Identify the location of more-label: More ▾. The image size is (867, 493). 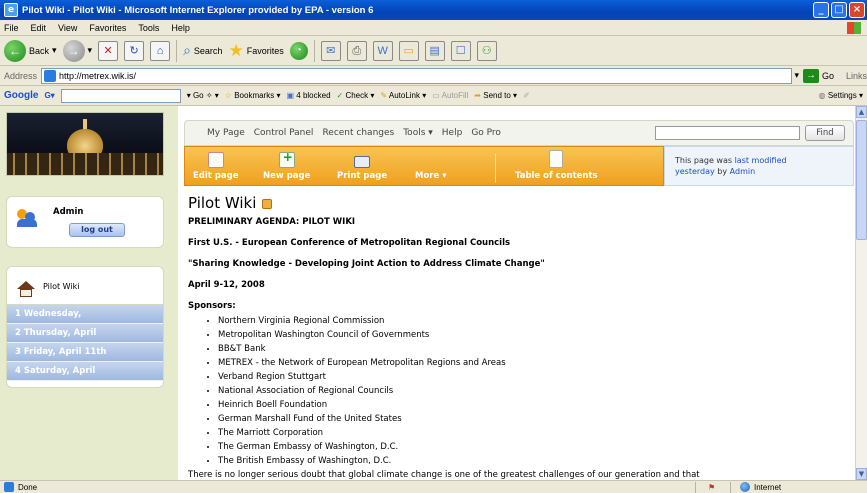
(431, 176).